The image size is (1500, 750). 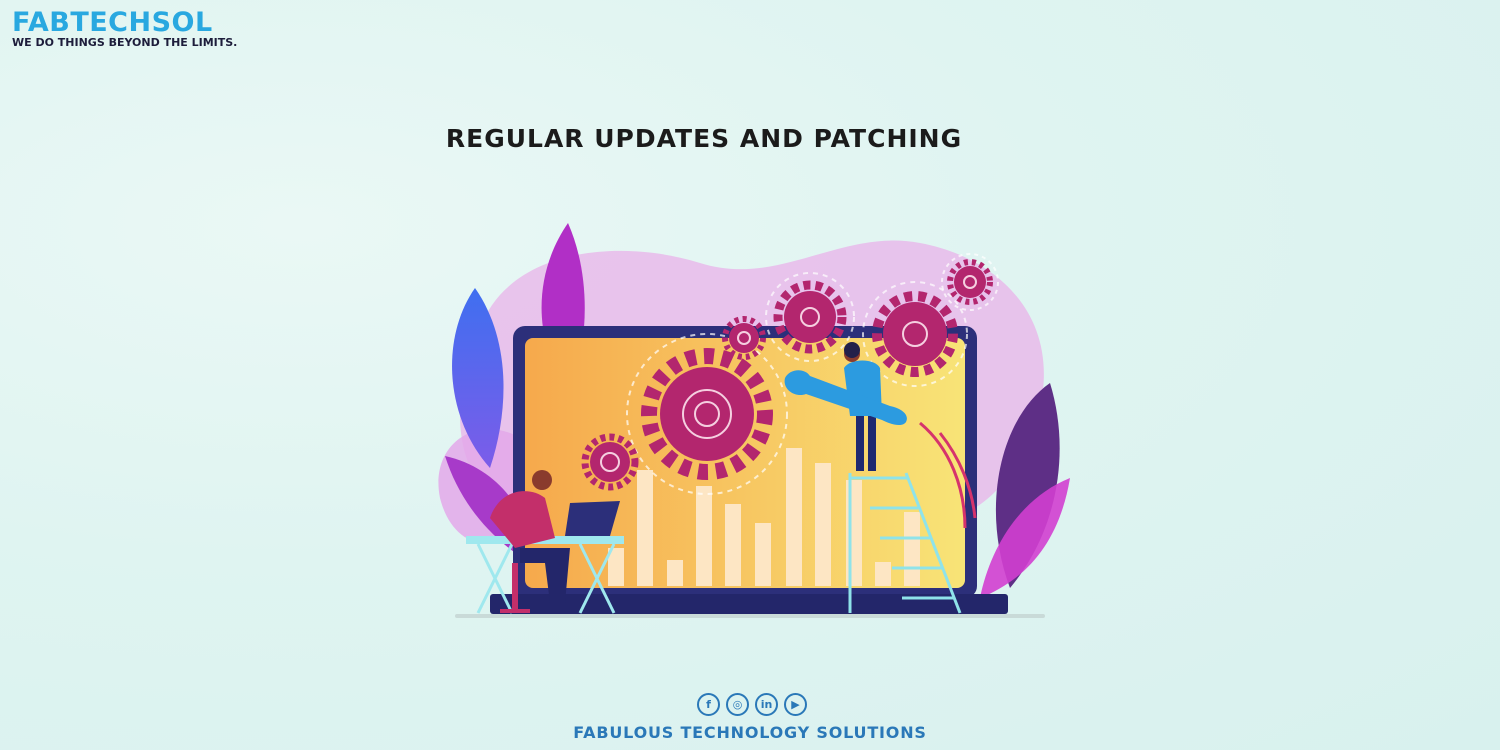 I want to click on linkedin-icon: in, so click(x=766, y=704).